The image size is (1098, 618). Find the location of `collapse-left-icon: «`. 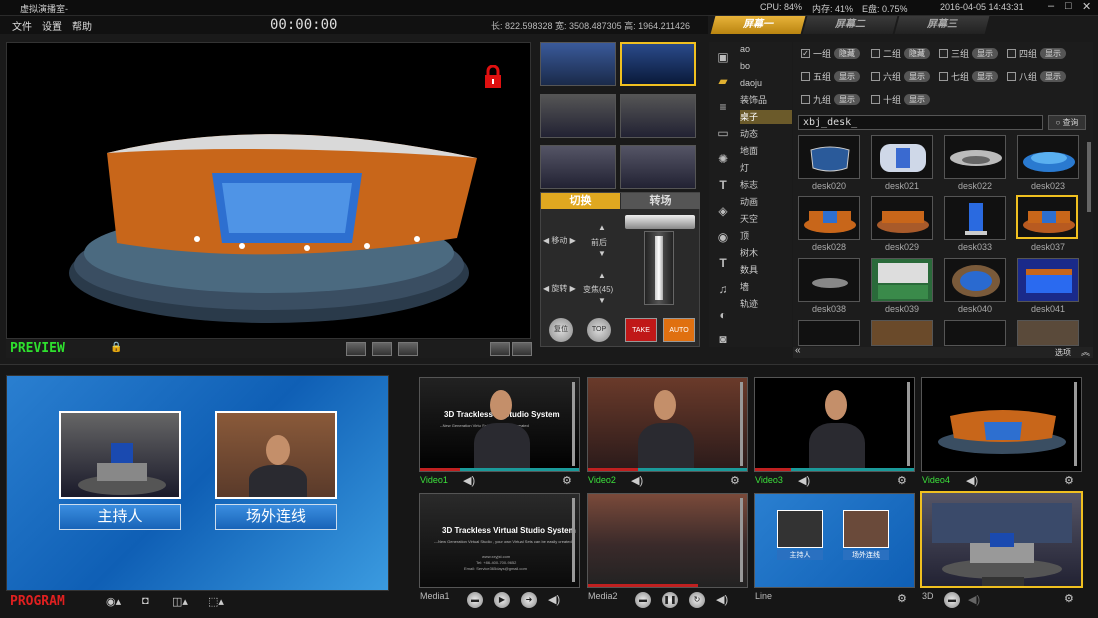

collapse-left-icon: « is located at coordinates (798, 350).